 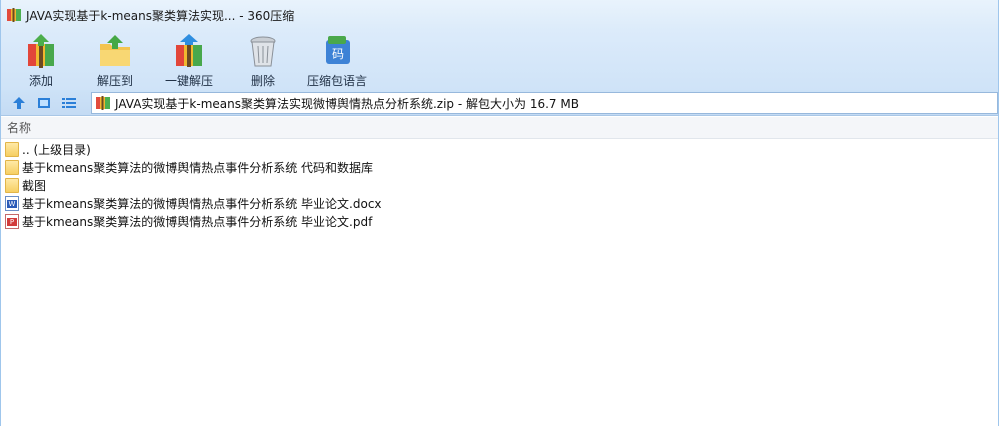 What do you see at coordinates (115, 50) in the screenshot?
I see `extract-to-icon` at bounding box center [115, 50].